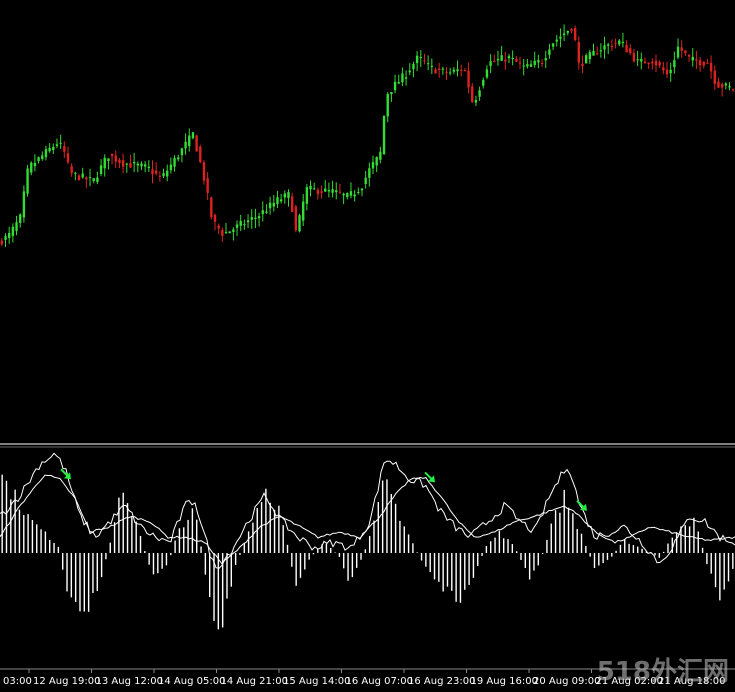 This screenshot has height=692, width=735. Describe the element at coordinates (129, 681) in the screenshot. I see `time-tick-label: 13 Aug 12:00` at that location.